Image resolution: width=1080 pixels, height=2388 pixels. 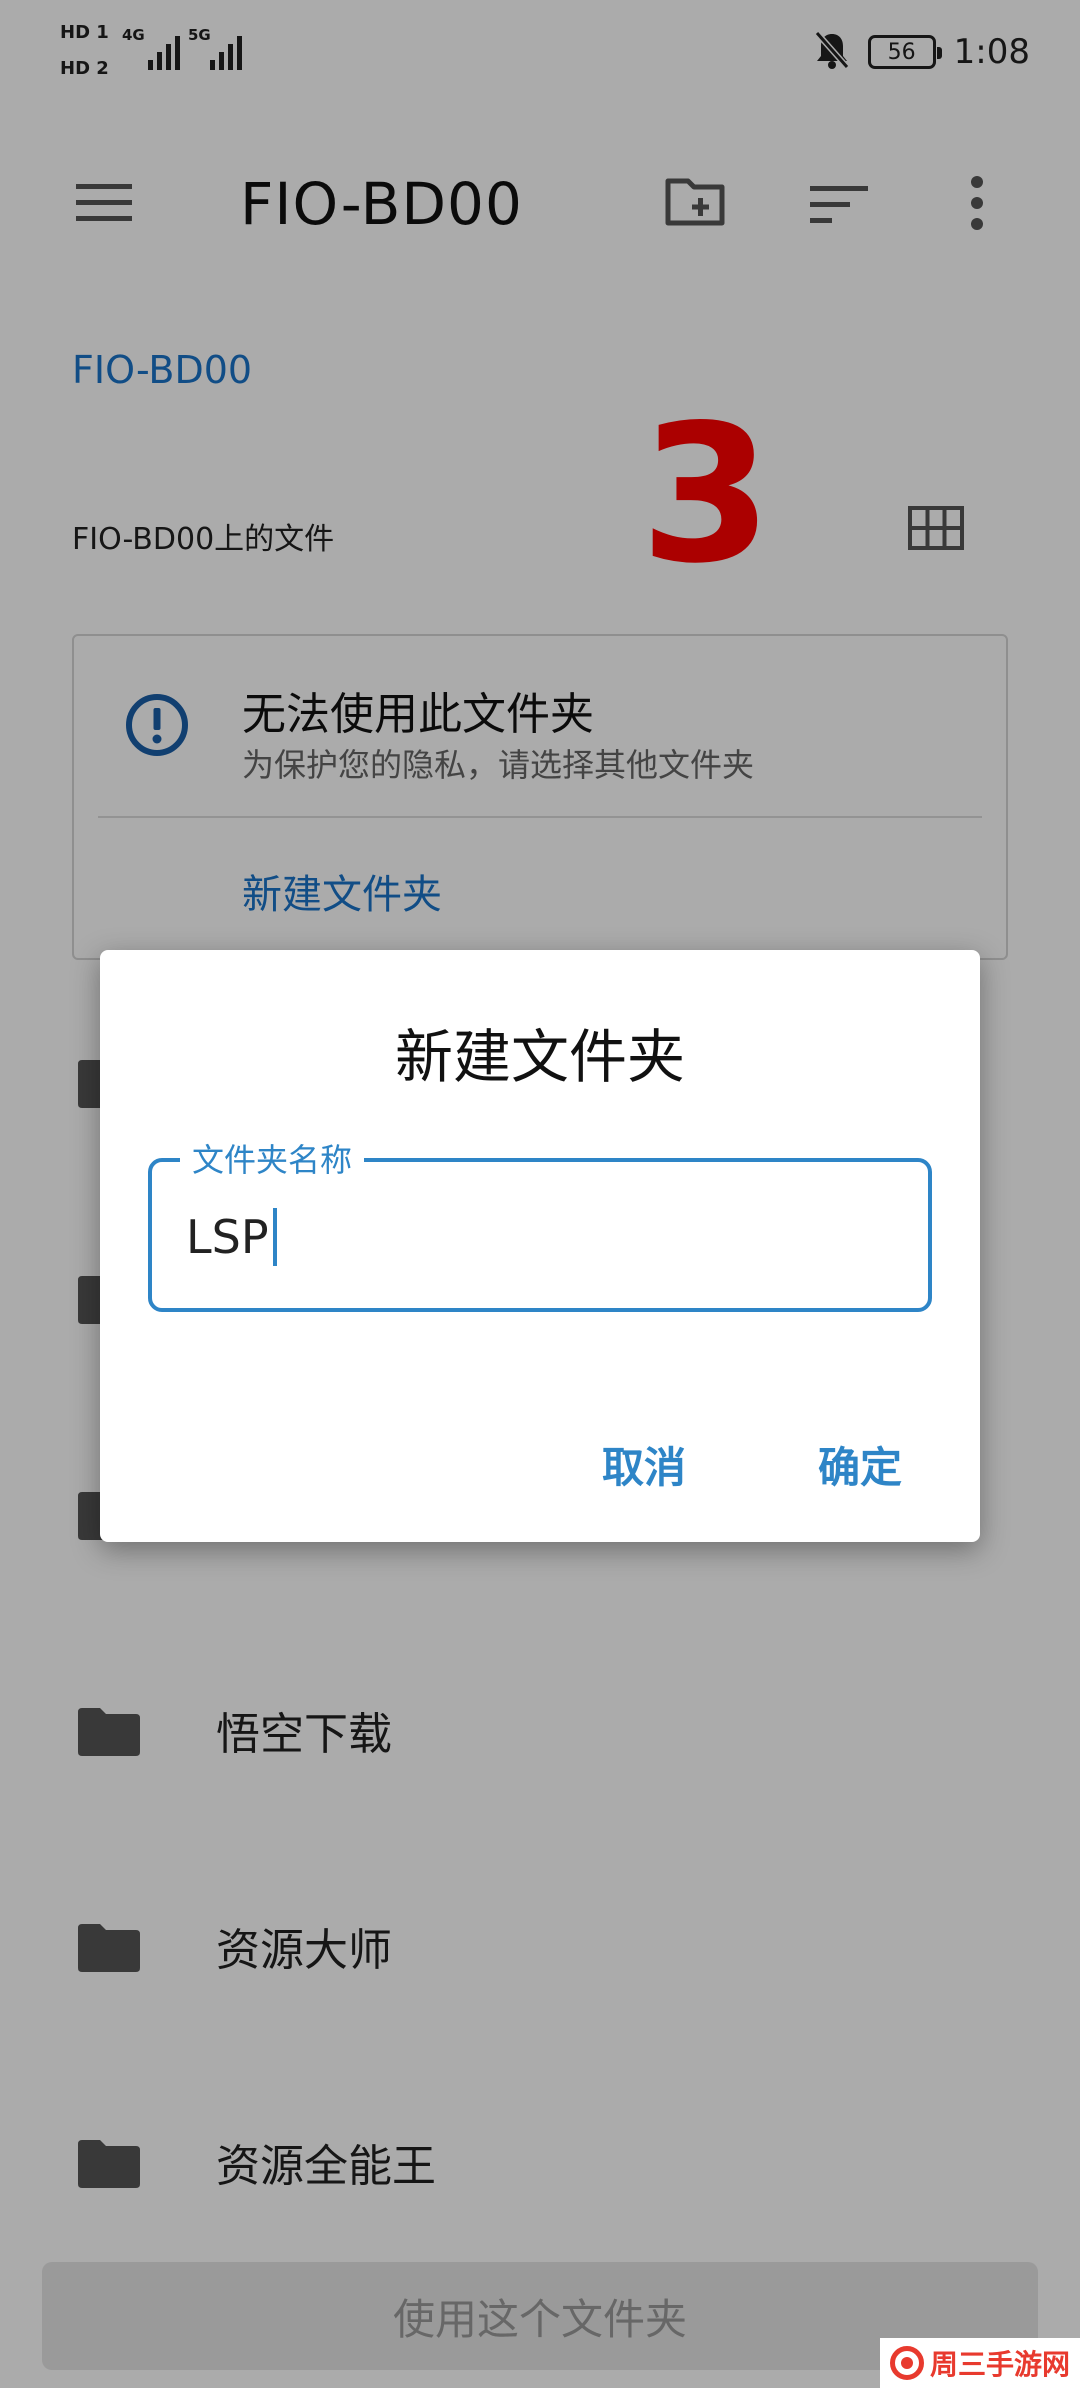 What do you see at coordinates (272, 1160) in the screenshot?
I see `folder-name-label: 文件夹名称` at bounding box center [272, 1160].